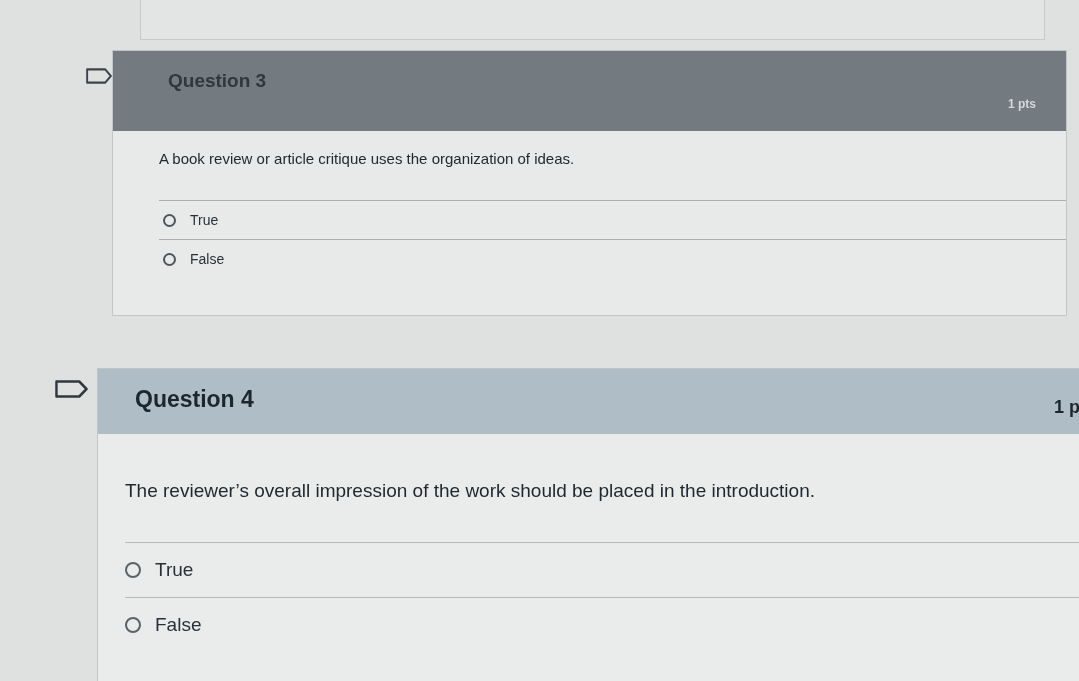  Describe the element at coordinates (1022, 104) in the screenshot. I see `points-label: 1 pts` at that location.